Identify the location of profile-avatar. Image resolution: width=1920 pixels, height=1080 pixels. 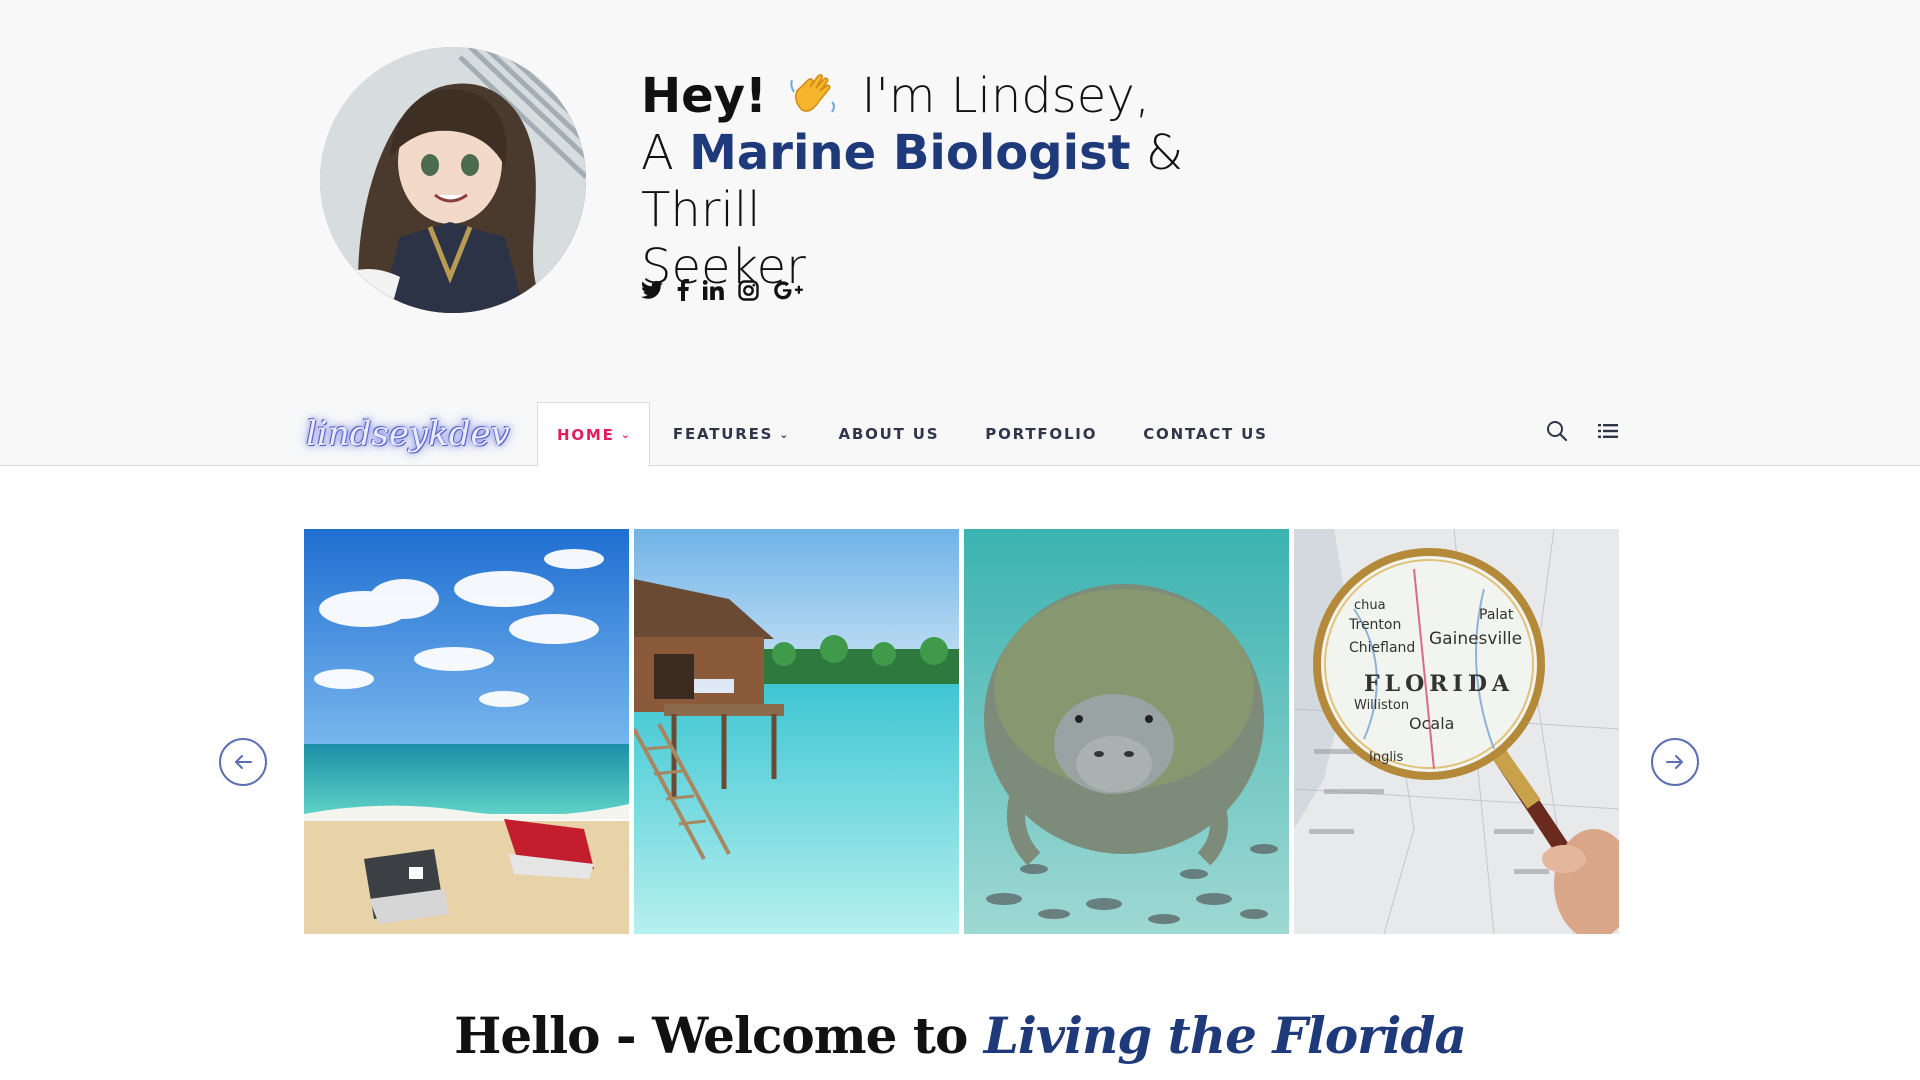
(453, 180).